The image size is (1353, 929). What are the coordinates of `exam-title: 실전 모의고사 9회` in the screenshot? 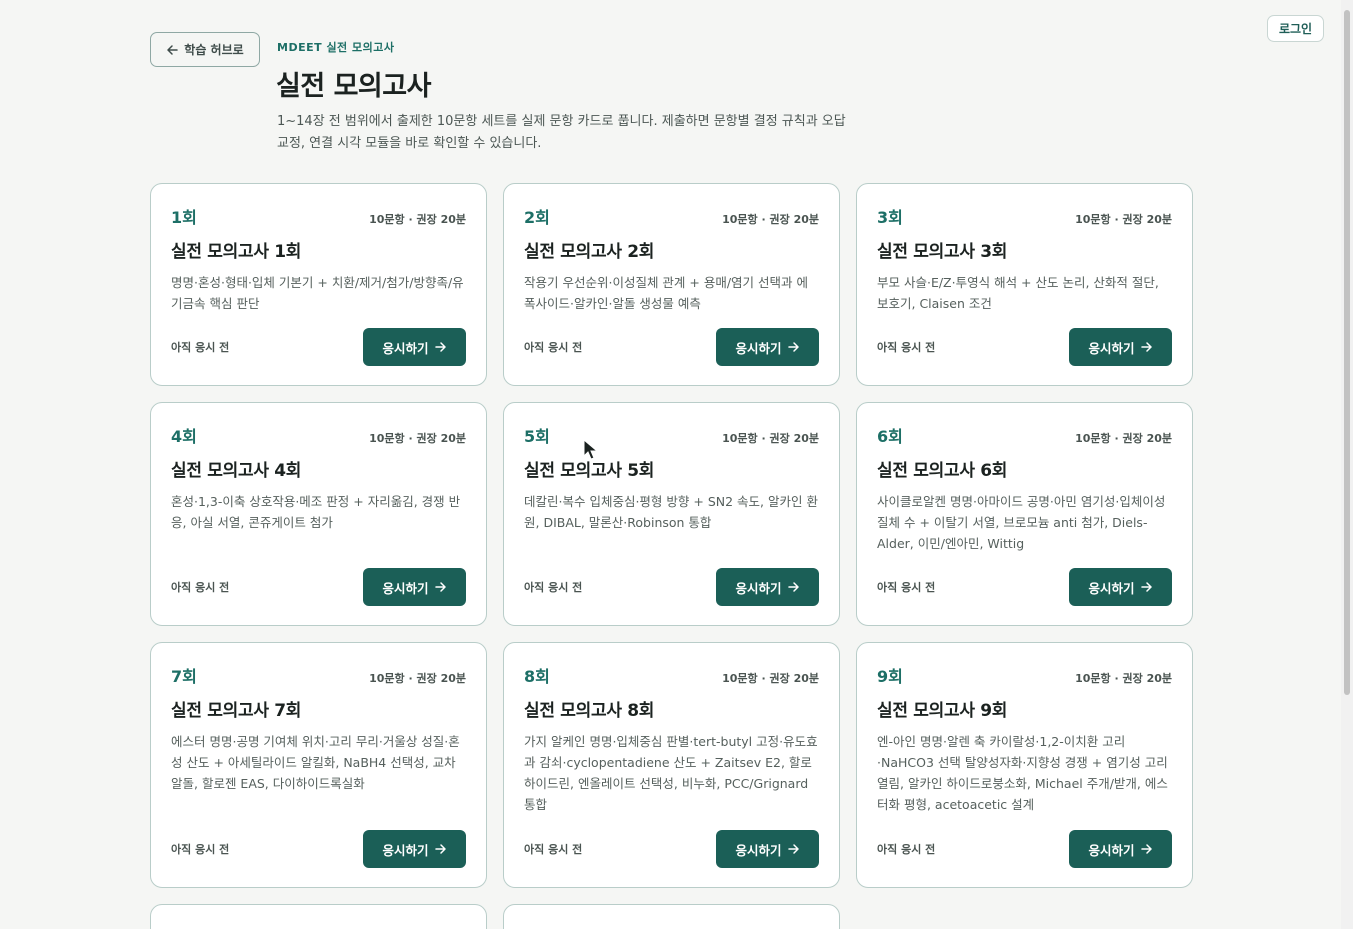 It's located at (942, 711).